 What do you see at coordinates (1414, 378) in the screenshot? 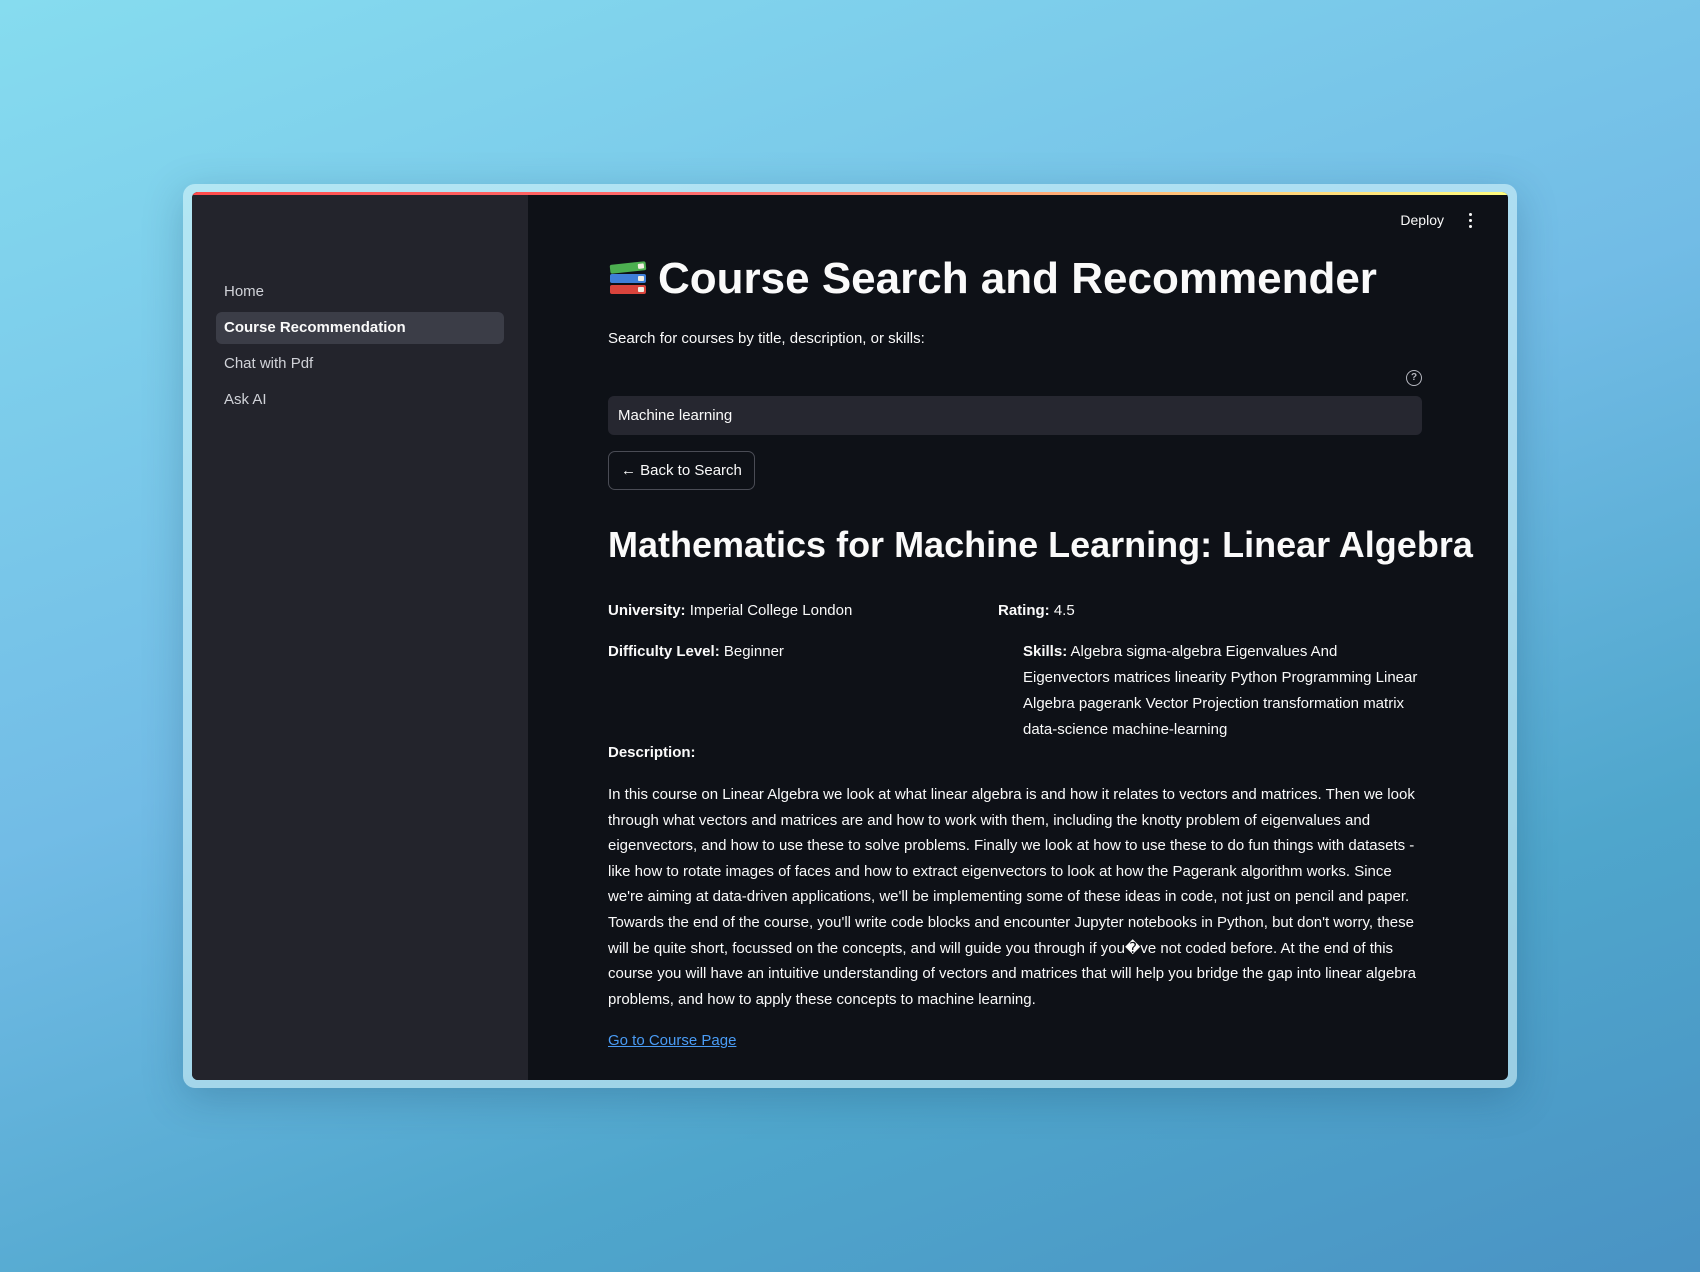
I see `question-circle-icon: ?` at bounding box center [1414, 378].